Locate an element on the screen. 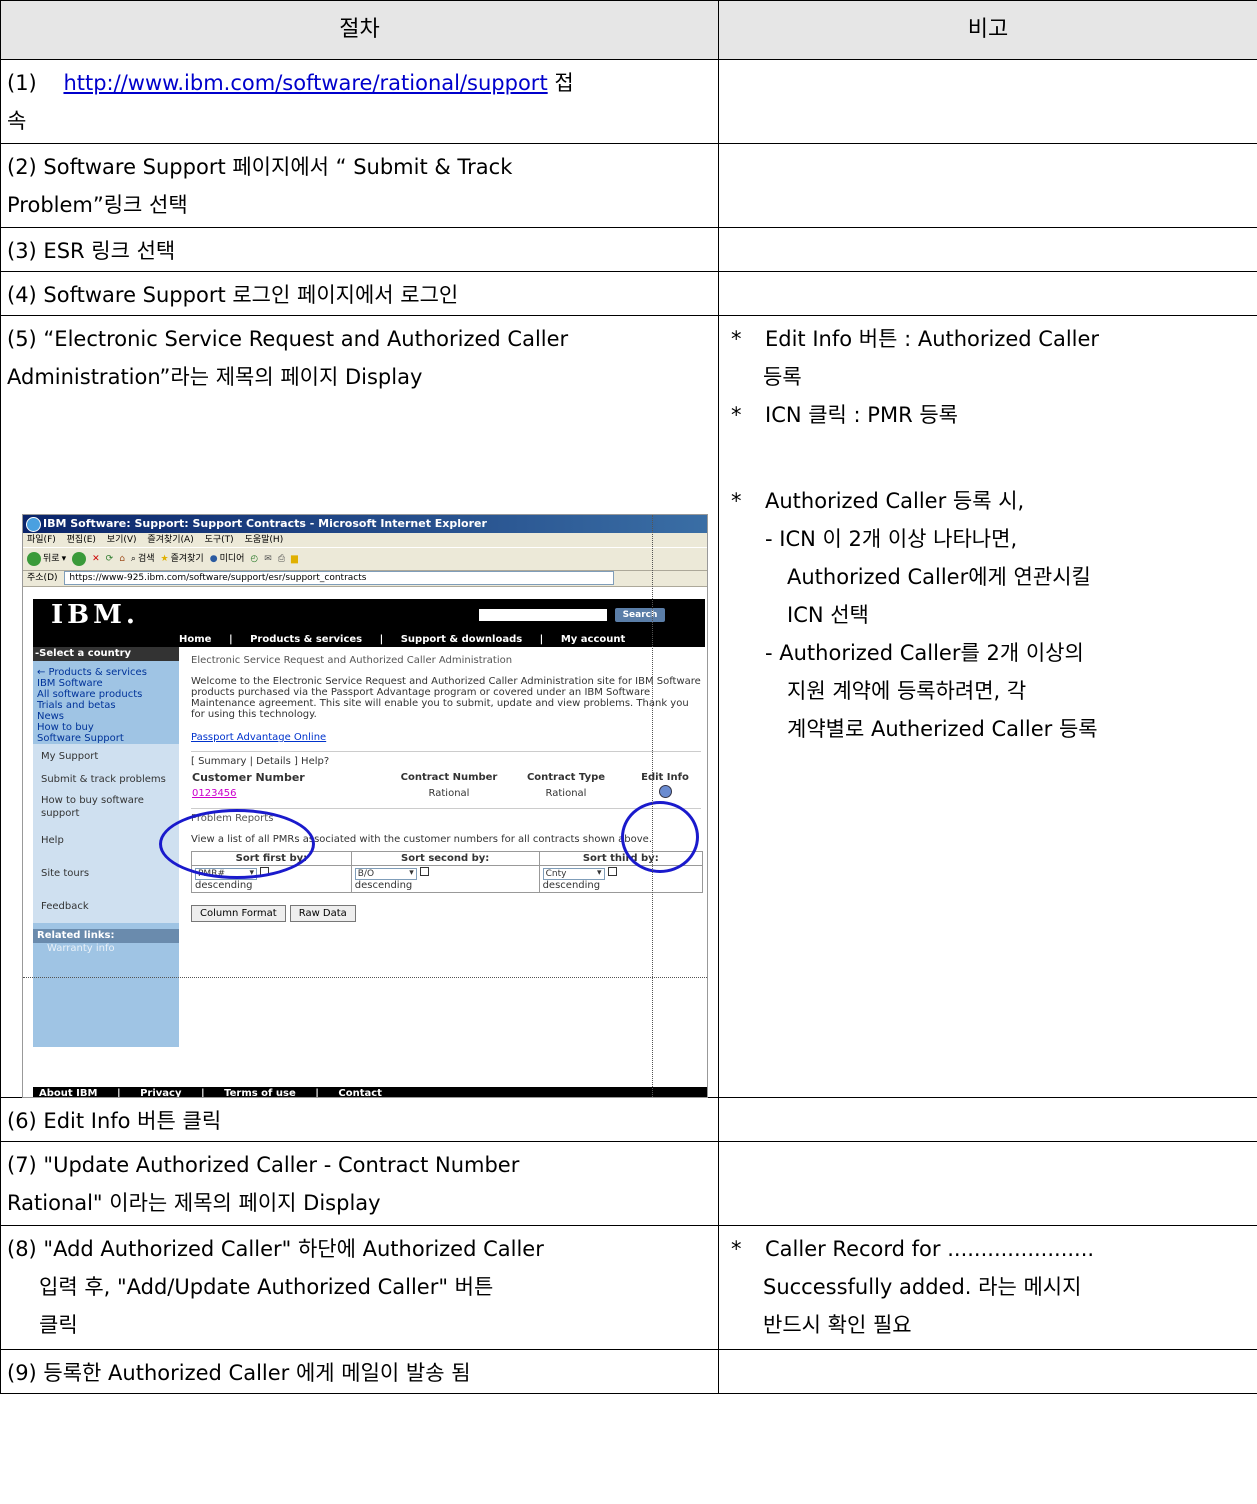  raw-data-button: Raw Data is located at coordinates (322, 913).